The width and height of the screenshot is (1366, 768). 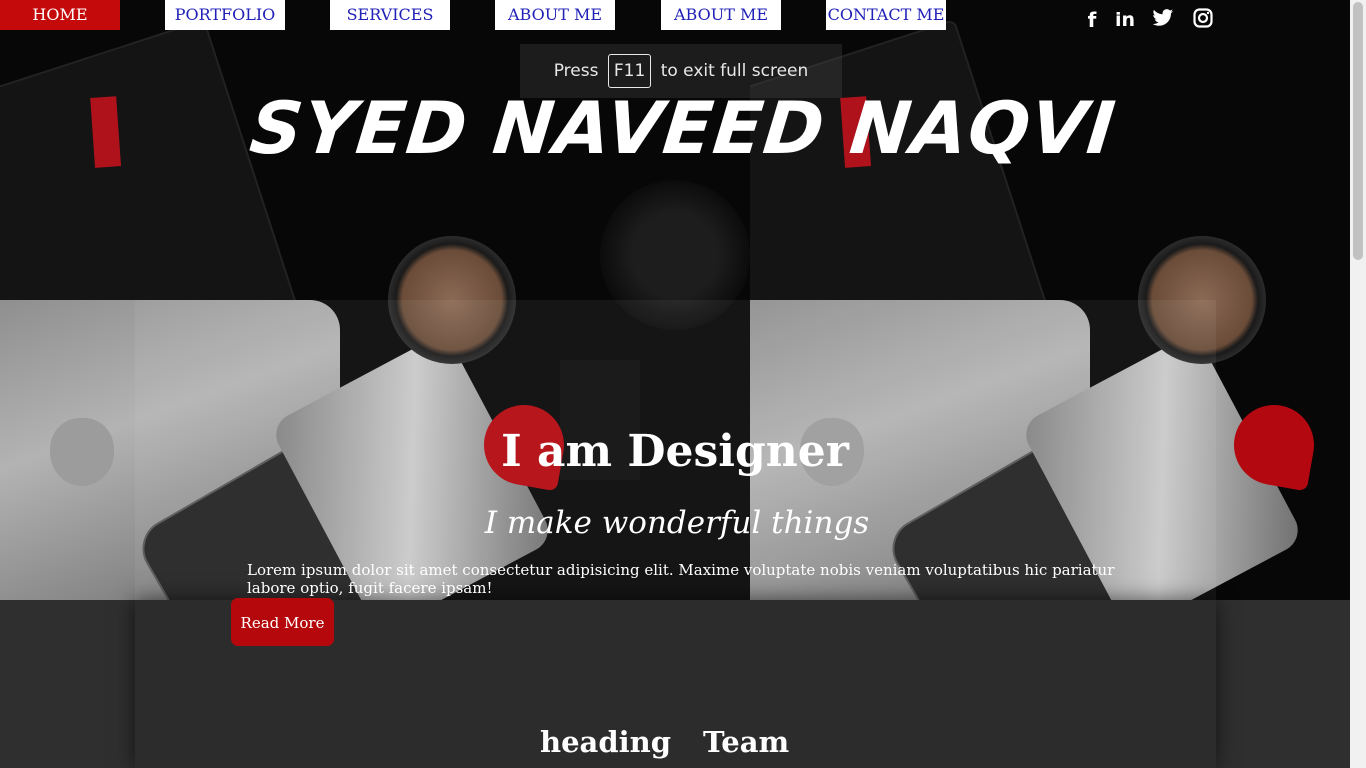 What do you see at coordinates (629, 71) in the screenshot?
I see `f11-key: F11` at bounding box center [629, 71].